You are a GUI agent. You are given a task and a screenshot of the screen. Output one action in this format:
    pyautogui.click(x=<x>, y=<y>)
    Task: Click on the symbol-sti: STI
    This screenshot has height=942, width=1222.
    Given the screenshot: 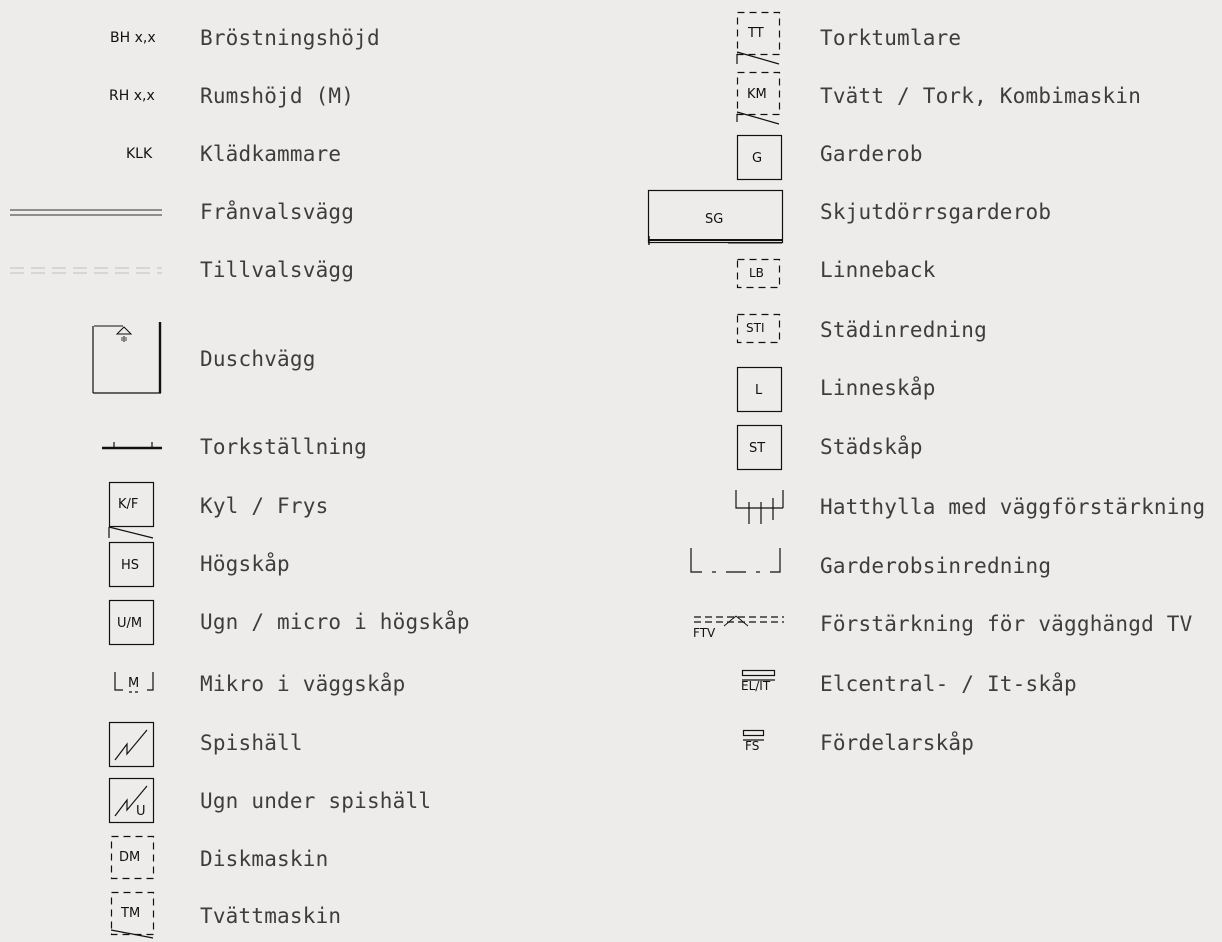 What is the action you would take?
    pyautogui.click(x=755, y=328)
    